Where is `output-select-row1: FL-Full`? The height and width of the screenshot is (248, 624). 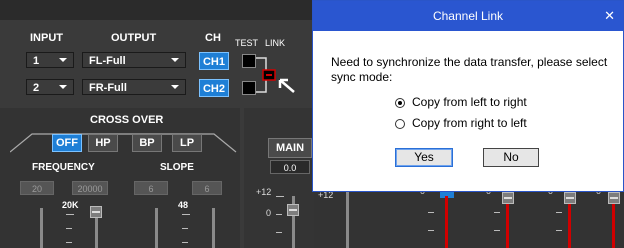 output-select-row1: FL-Full is located at coordinates (134, 60).